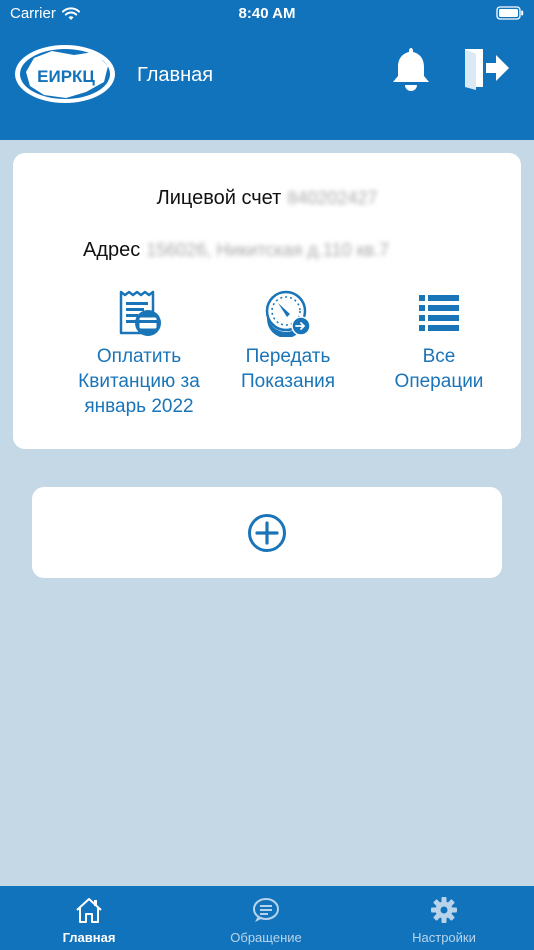 This screenshot has width=534, height=950. What do you see at coordinates (112, 250) in the screenshot?
I see `address-label: Адрес` at bounding box center [112, 250].